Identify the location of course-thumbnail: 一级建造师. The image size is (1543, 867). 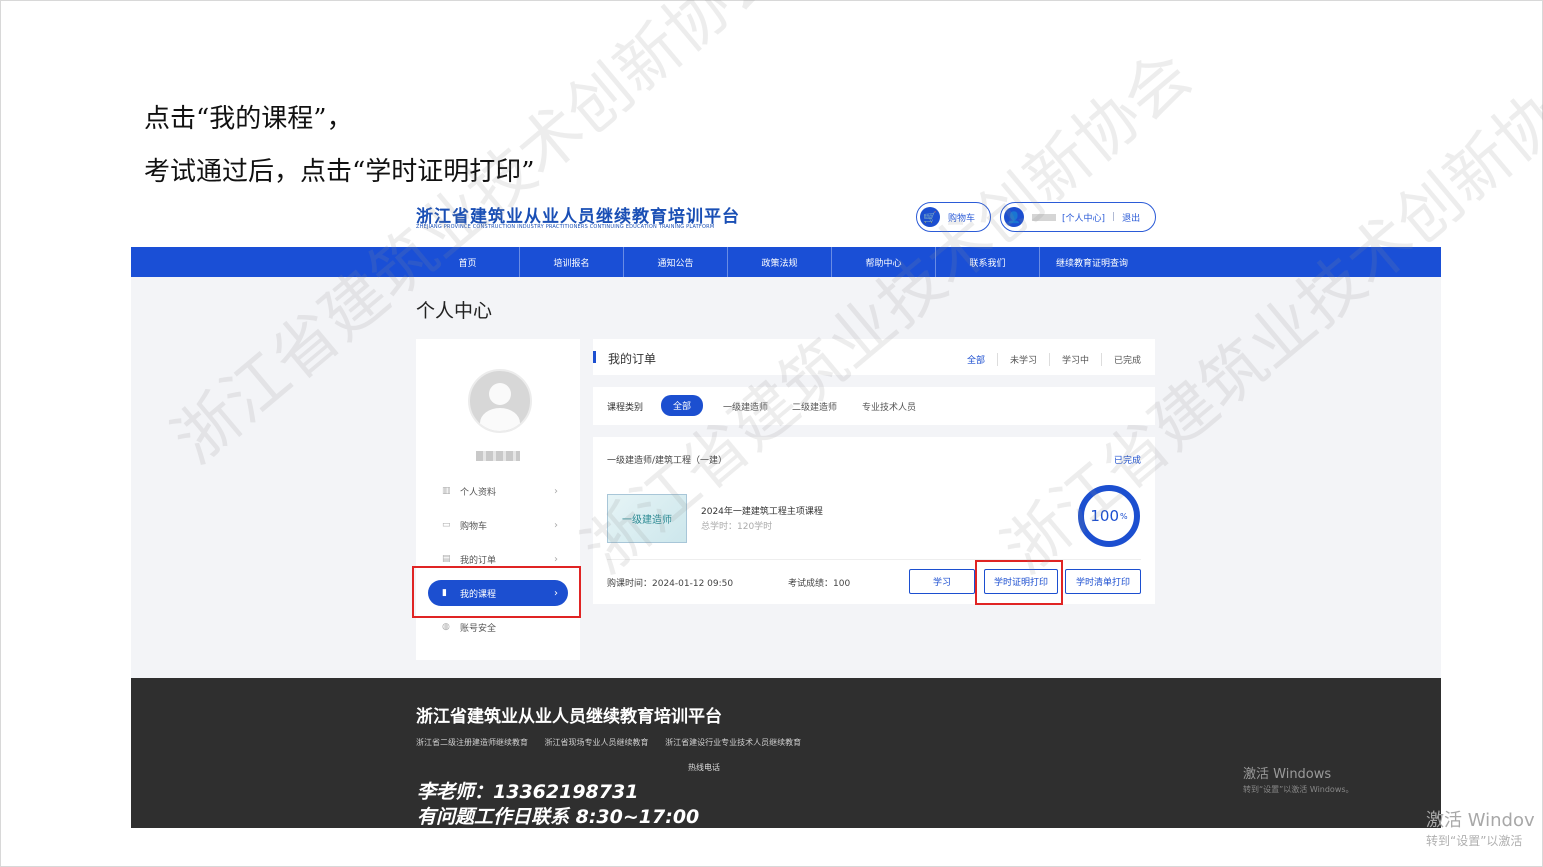
(647, 518).